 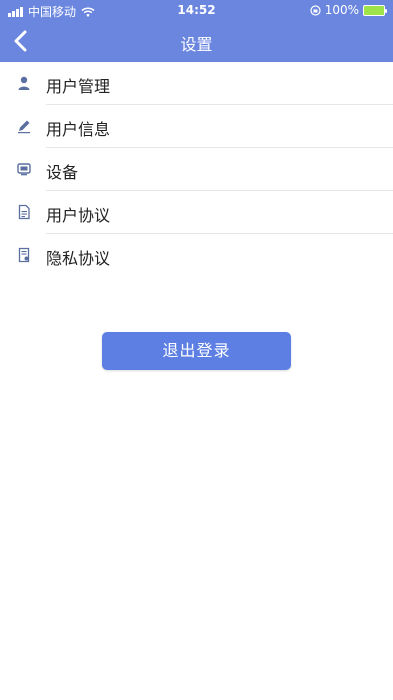 I want to click on menu-item-privacy-agreement: 隐私协议, so click(x=196, y=255).